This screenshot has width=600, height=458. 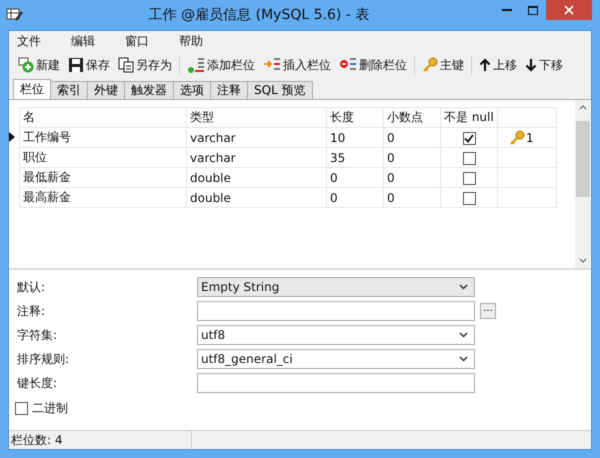 What do you see at coordinates (141, 41) in the screenshot?
I see `menu-item: 窗口` at bounding box center [141, 41].